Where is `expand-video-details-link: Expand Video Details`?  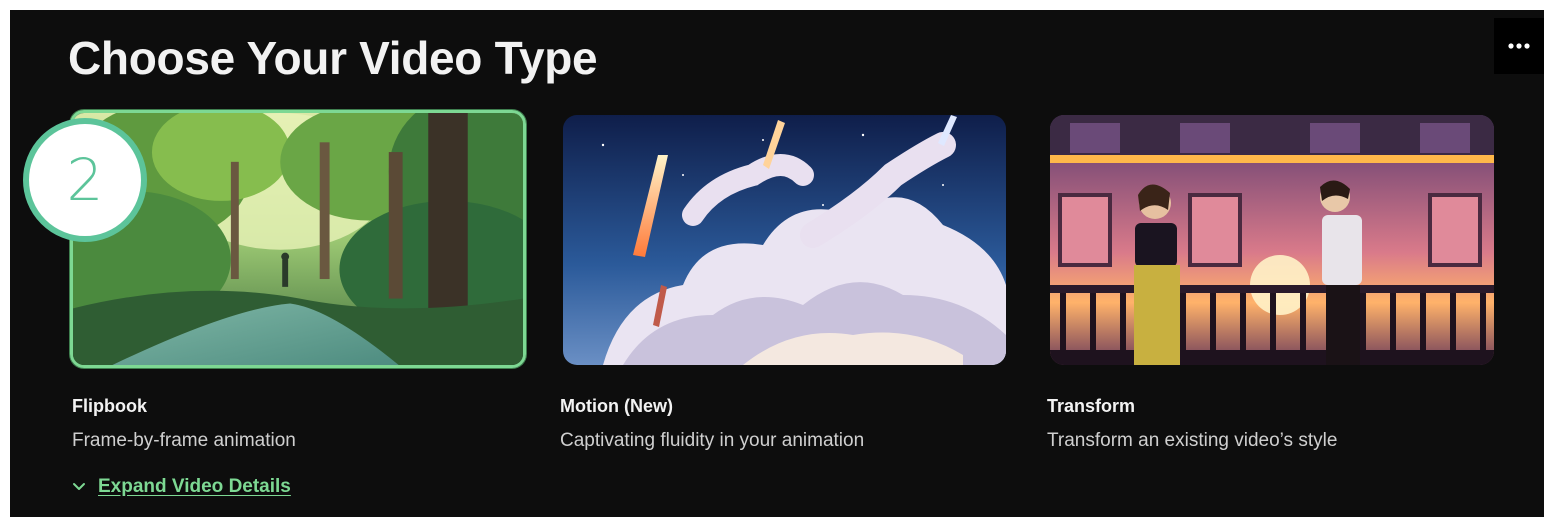 expand-video-details-link: Expand Video Details is located at coordinates (181, 487).